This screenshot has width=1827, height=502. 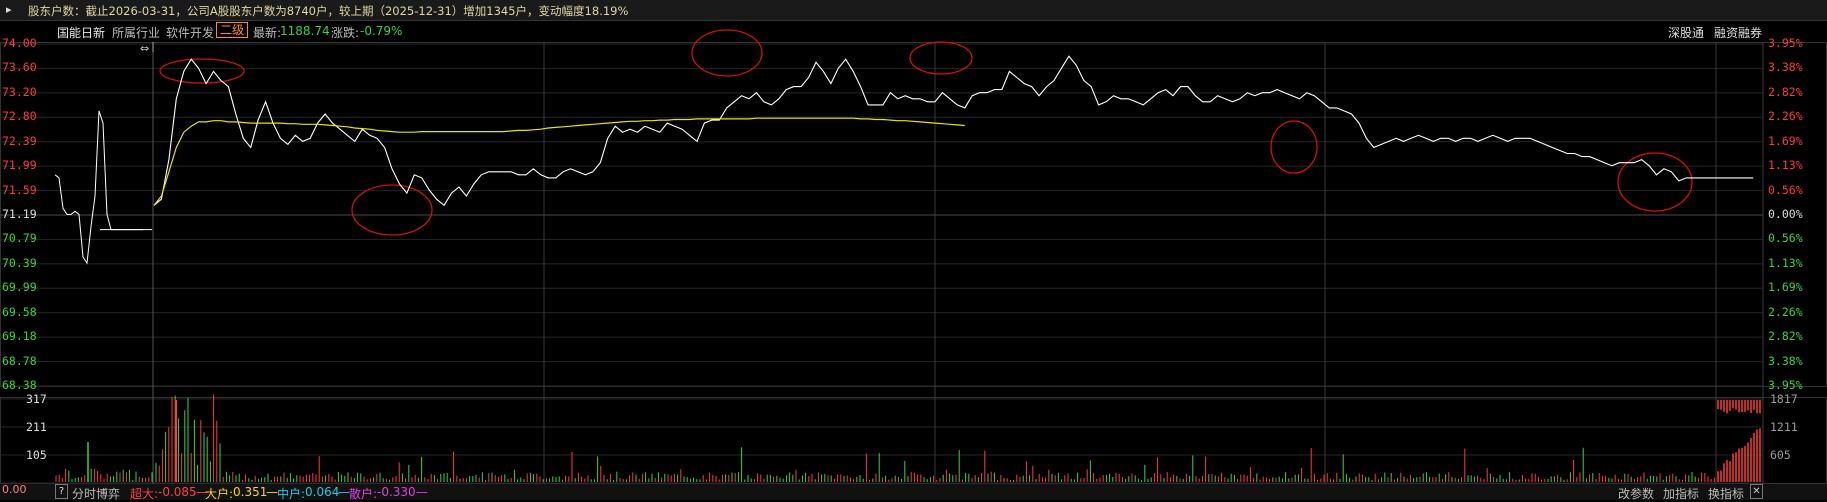 What do you see at coordinates (19, 43) in the screenshot?
I see `price-tick-label: 74.00` at bounding box center [19, 43].